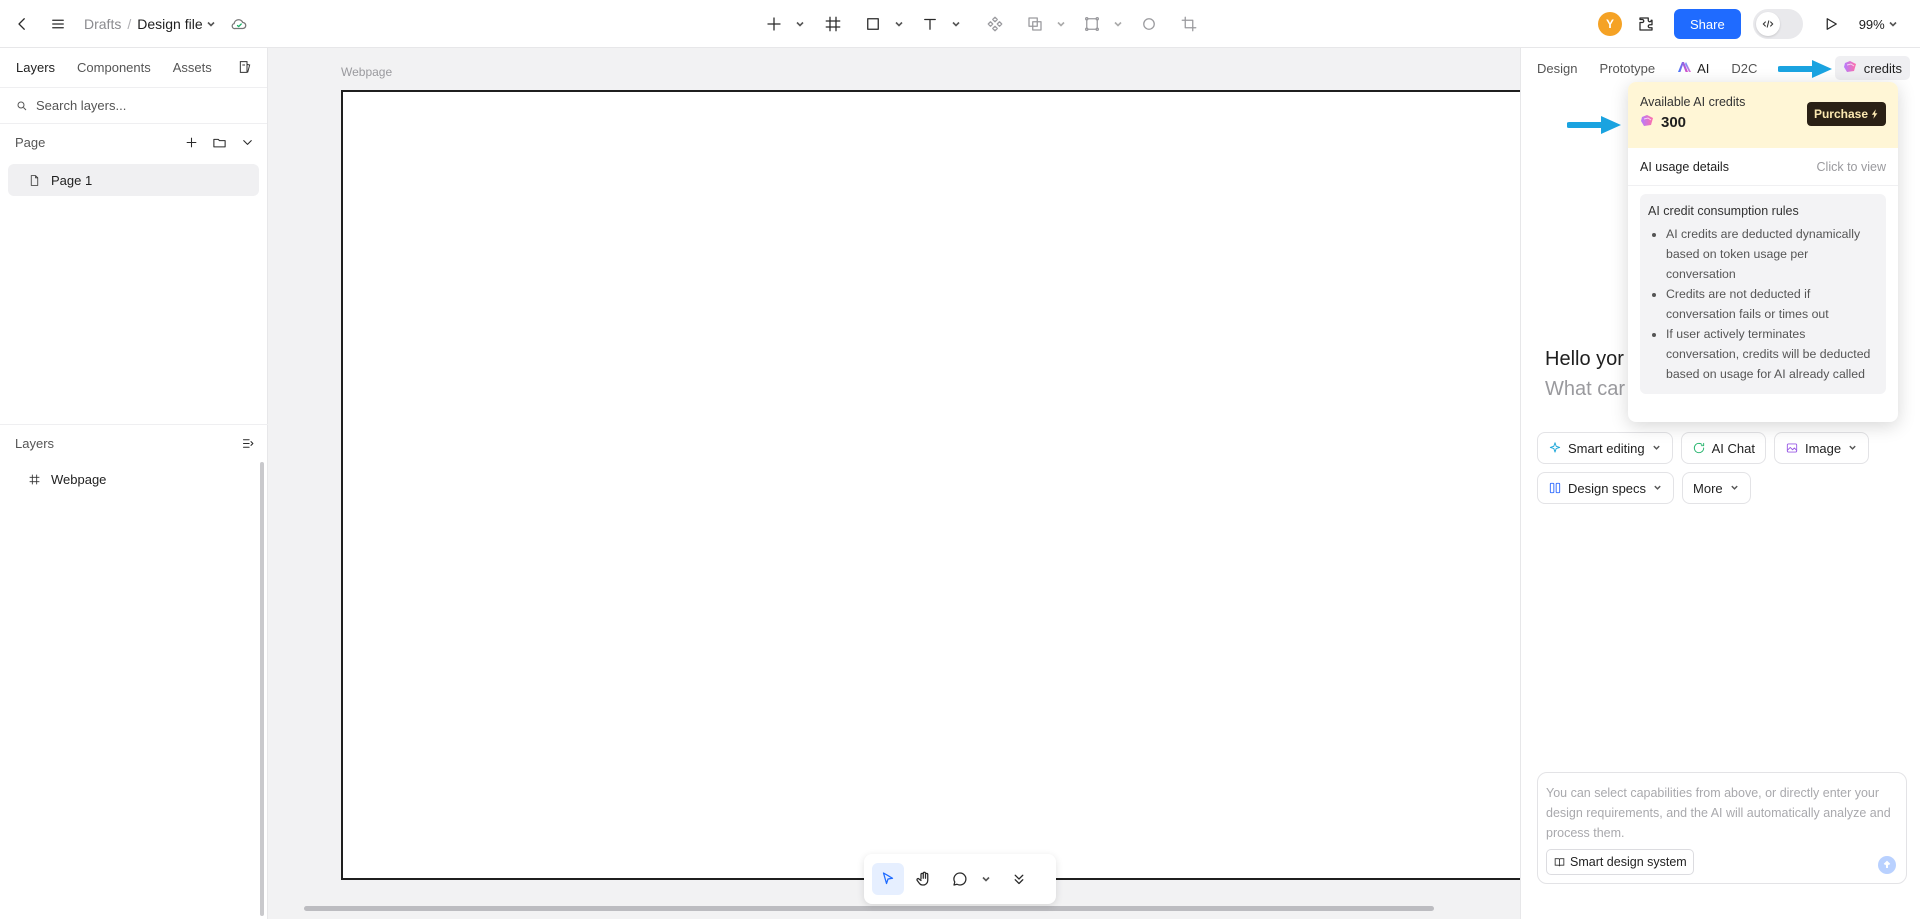  I want to click on add-icon, so click(774, 24).